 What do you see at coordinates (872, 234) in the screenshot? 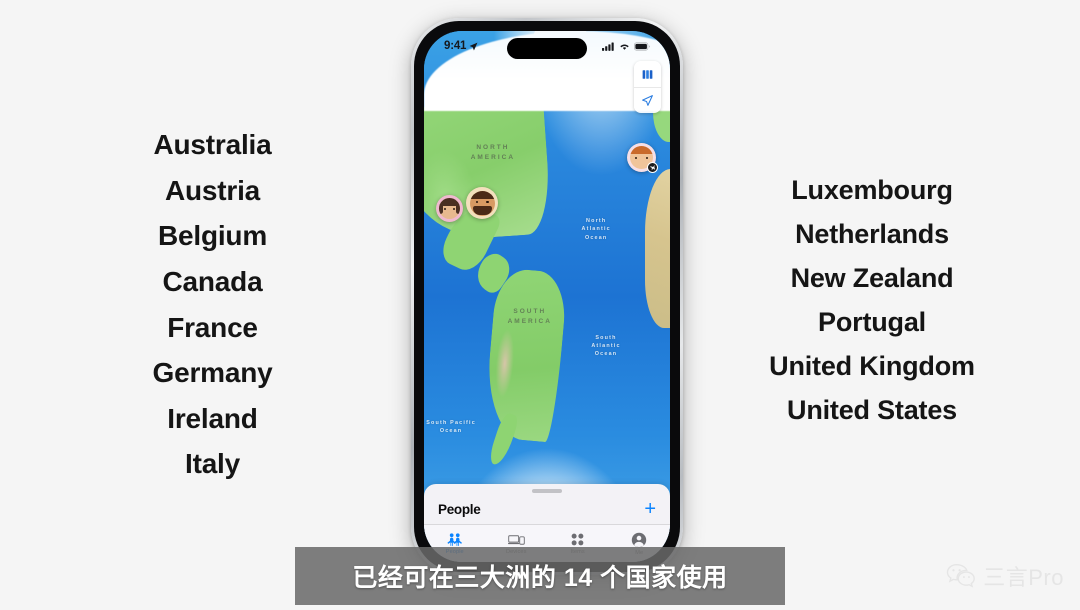
I see `country-item: Netherlands` at bounding box center [872, 234].